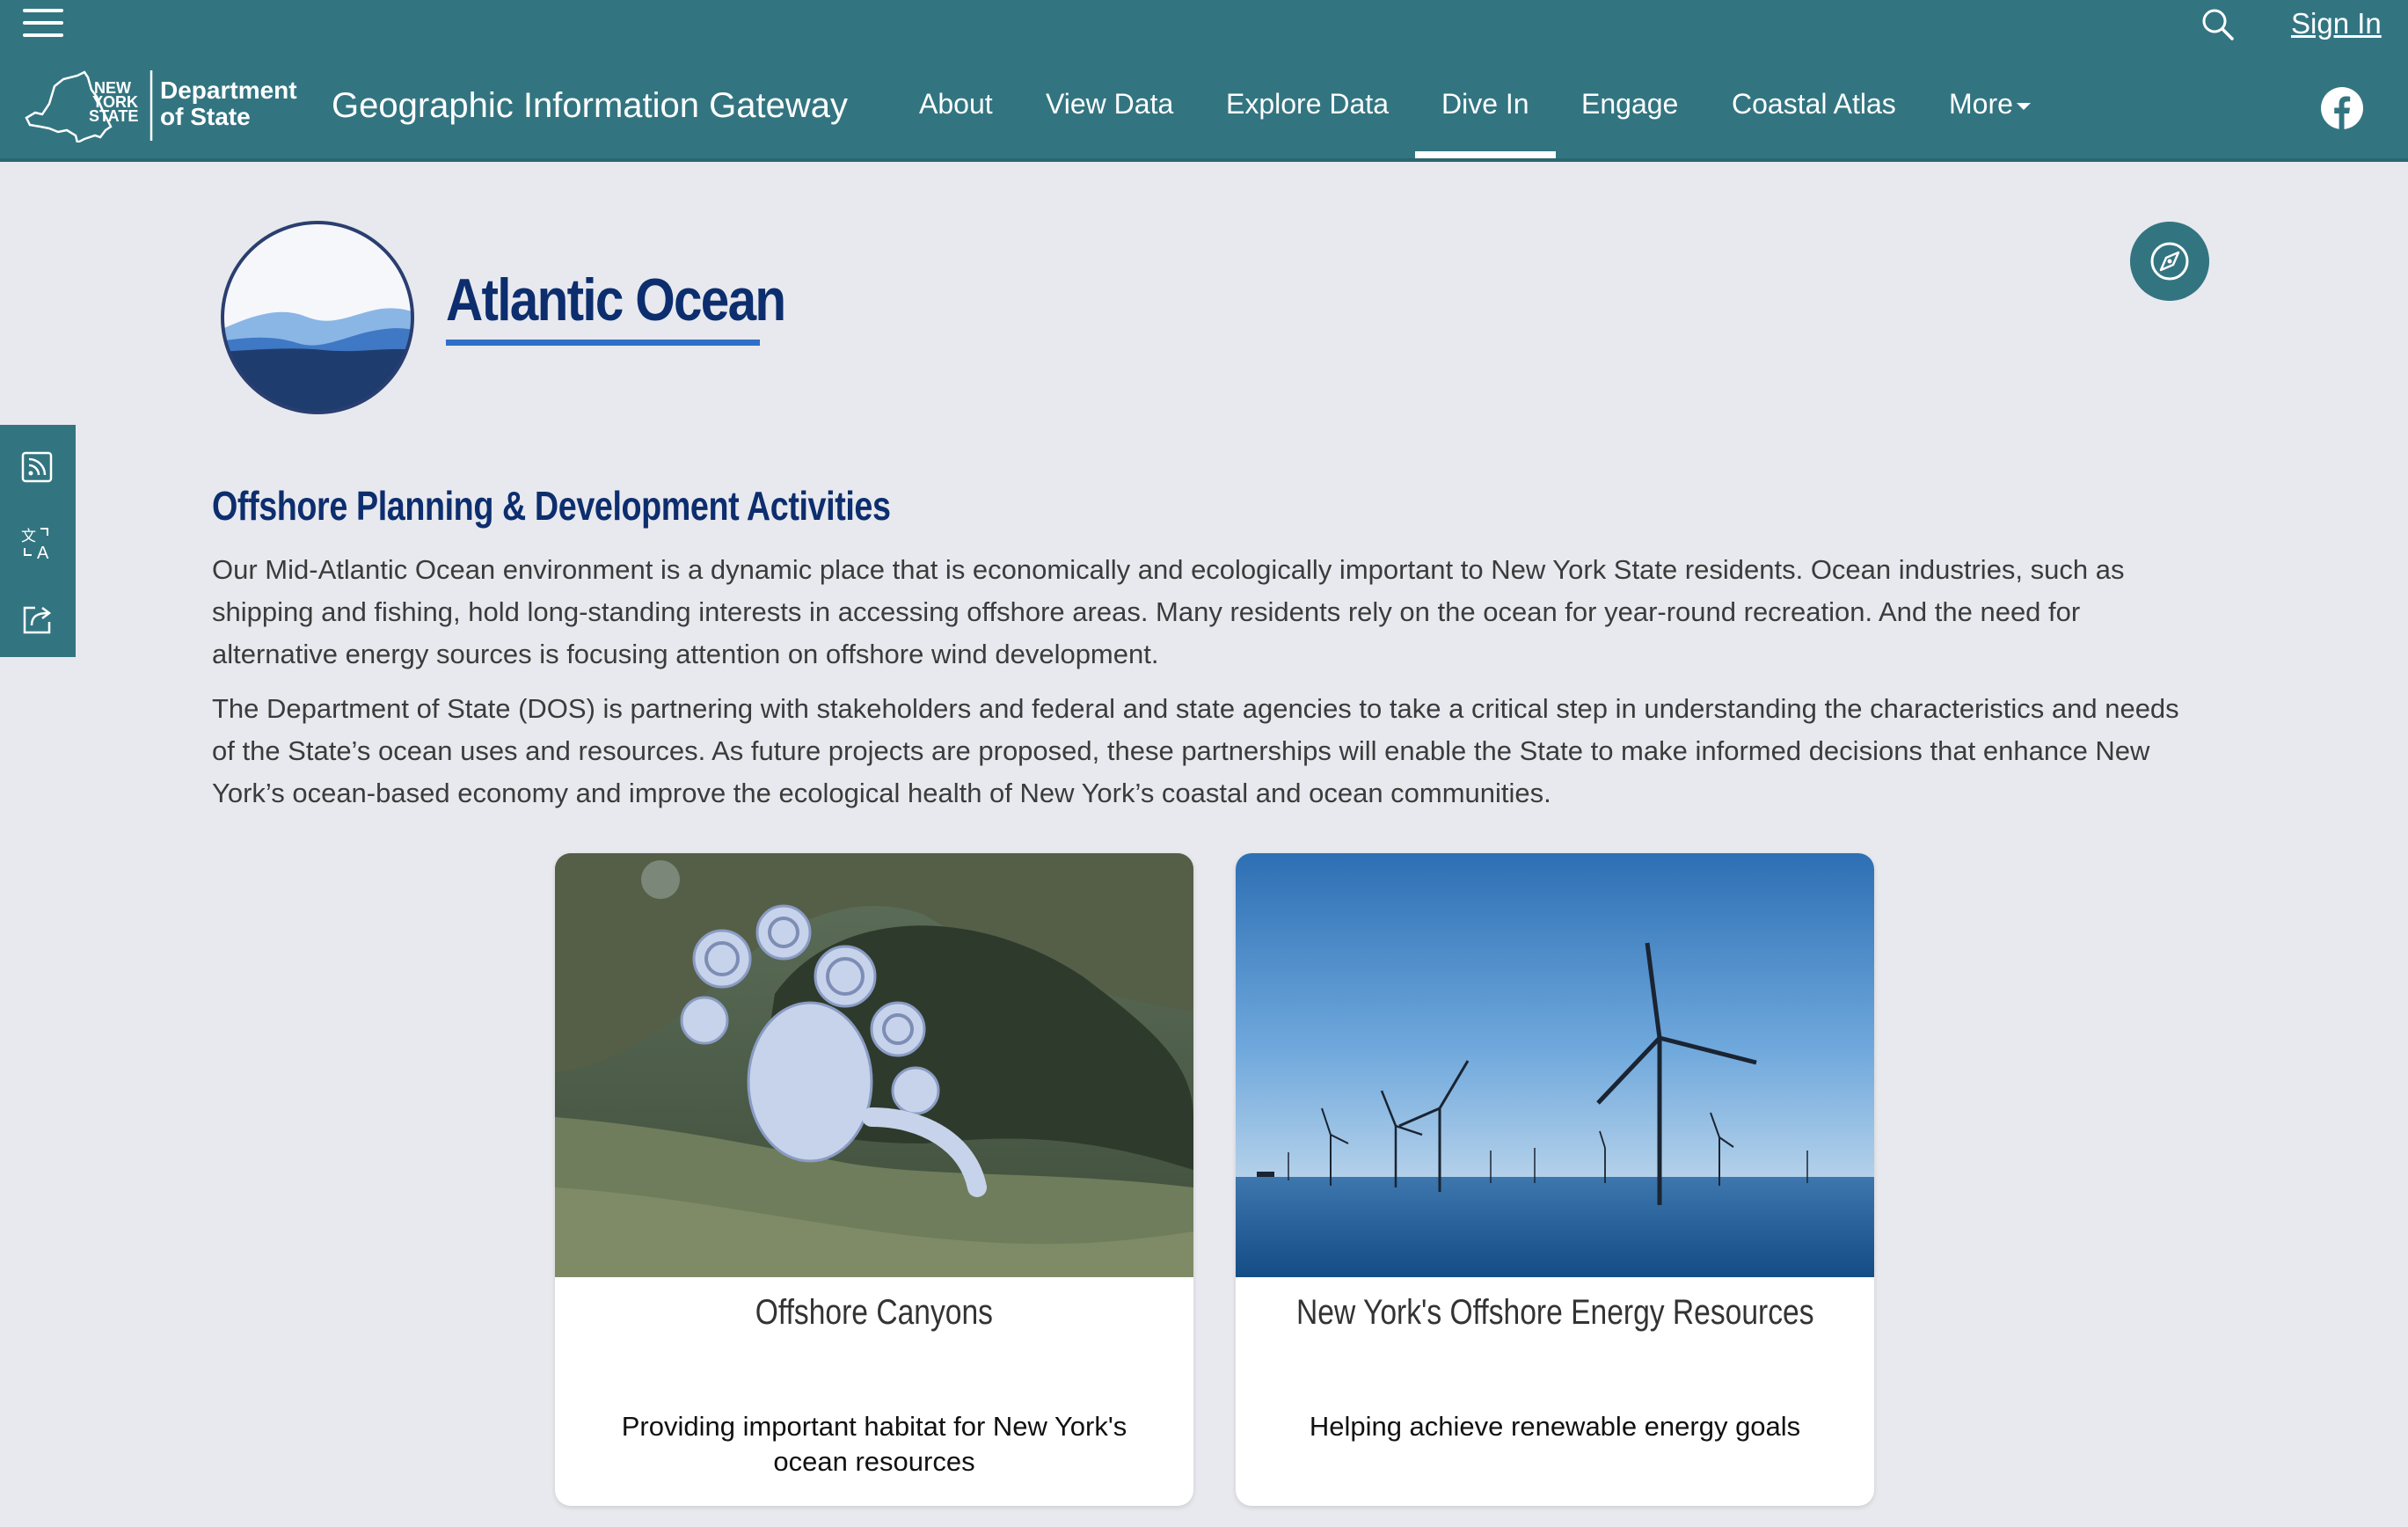 The image size is (2408, 1527). What do you see at coordinates (874, 1065) in the screenshot?
I see `octopus-image` at bounding box center [874, 1065].